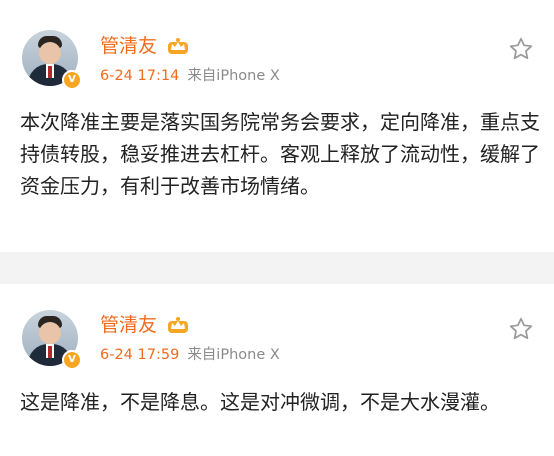 This screenshot has width=554, height=456. Describe the element at coordinates (260, 402) in the screenshot. I see `post-content: 这是降准，不是降息。这是对冲微调，不是大水漫灌。` at that location.